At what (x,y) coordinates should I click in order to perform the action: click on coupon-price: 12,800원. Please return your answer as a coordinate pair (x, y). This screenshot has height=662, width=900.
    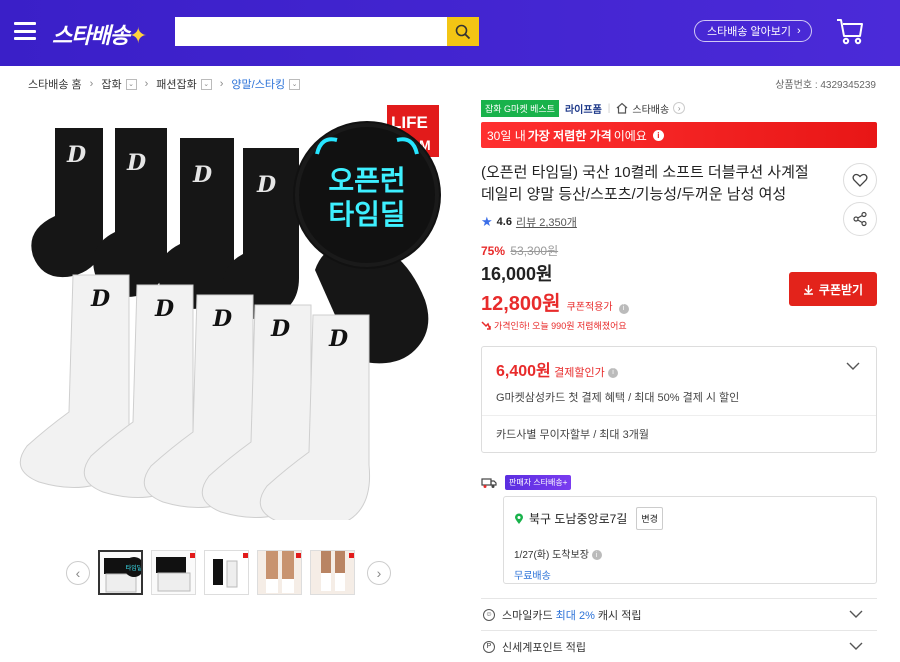
    Looking at the image, I should click on (521, 304).